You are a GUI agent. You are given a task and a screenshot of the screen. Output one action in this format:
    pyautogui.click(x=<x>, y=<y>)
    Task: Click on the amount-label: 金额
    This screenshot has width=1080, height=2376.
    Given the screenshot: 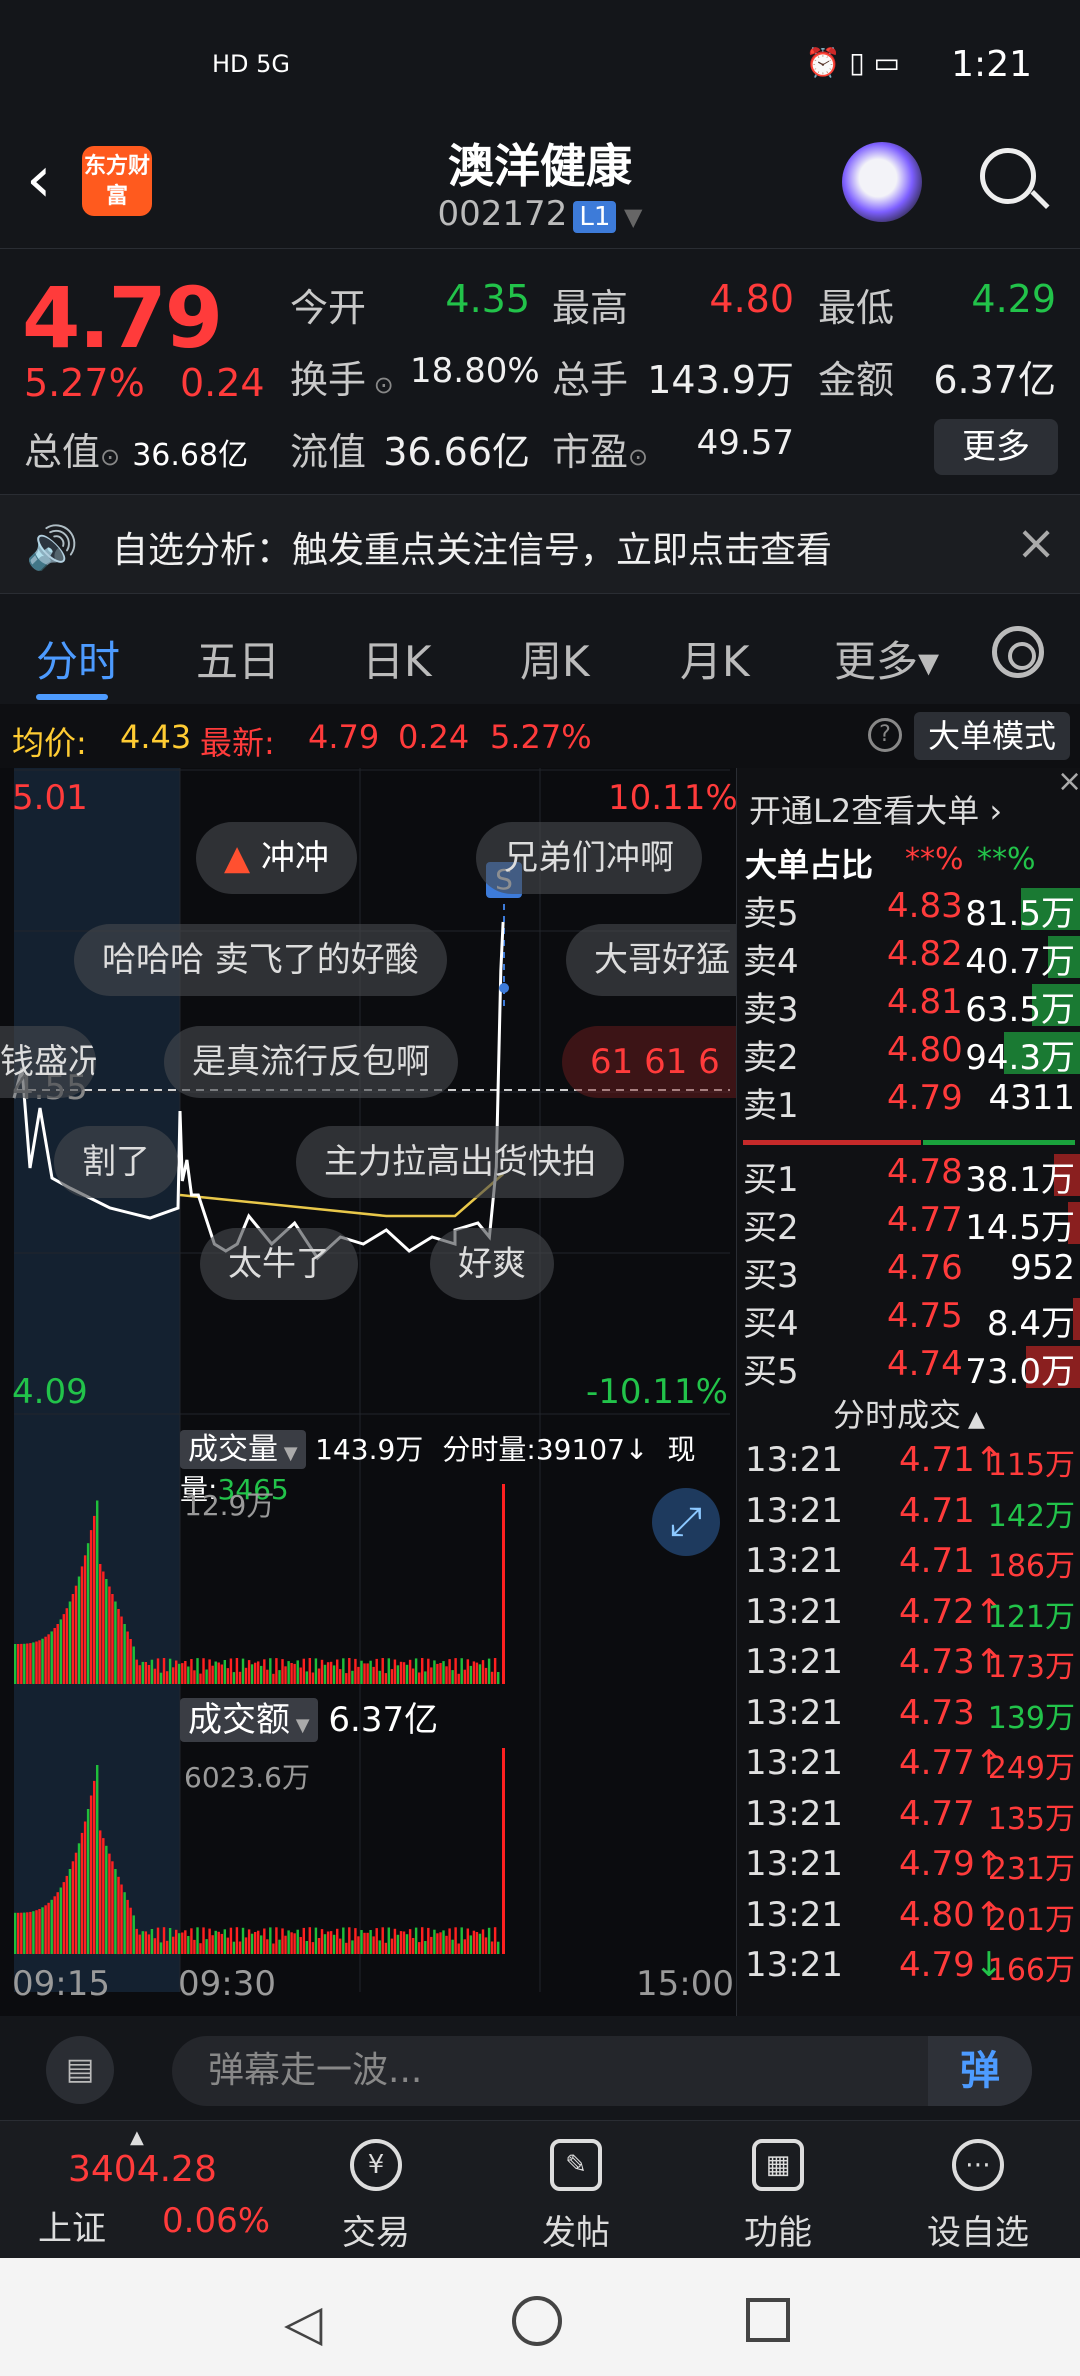 What is the action you would take?
    pyautogui.click(x=856, y=380)
    